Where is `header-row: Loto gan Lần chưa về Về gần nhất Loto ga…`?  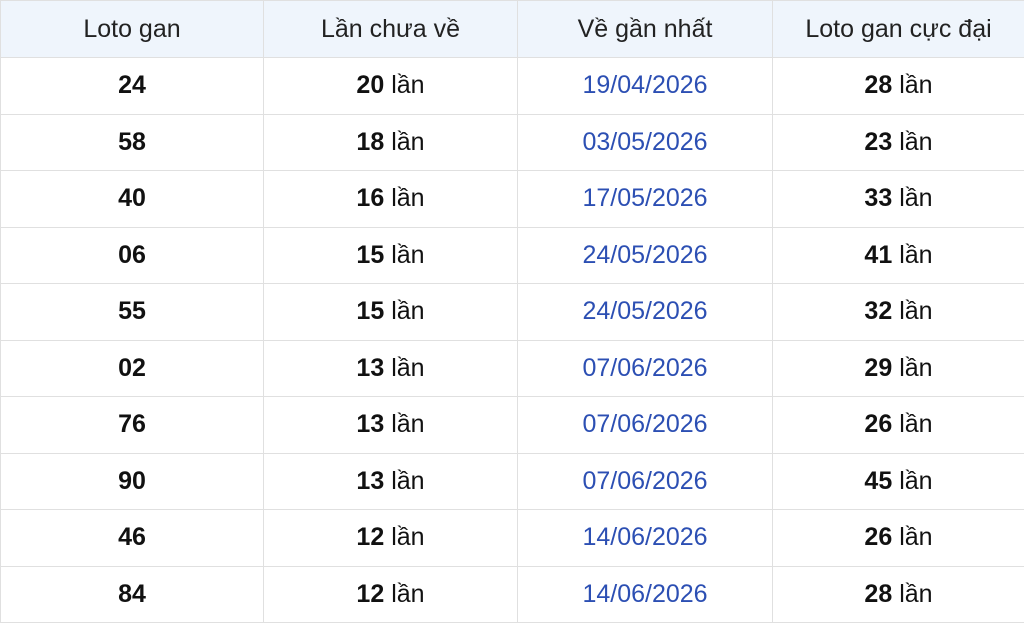 header-row: Loto gan Lần chưa về Về gần nhất Loto ga… is located at coordinates (512, 29).